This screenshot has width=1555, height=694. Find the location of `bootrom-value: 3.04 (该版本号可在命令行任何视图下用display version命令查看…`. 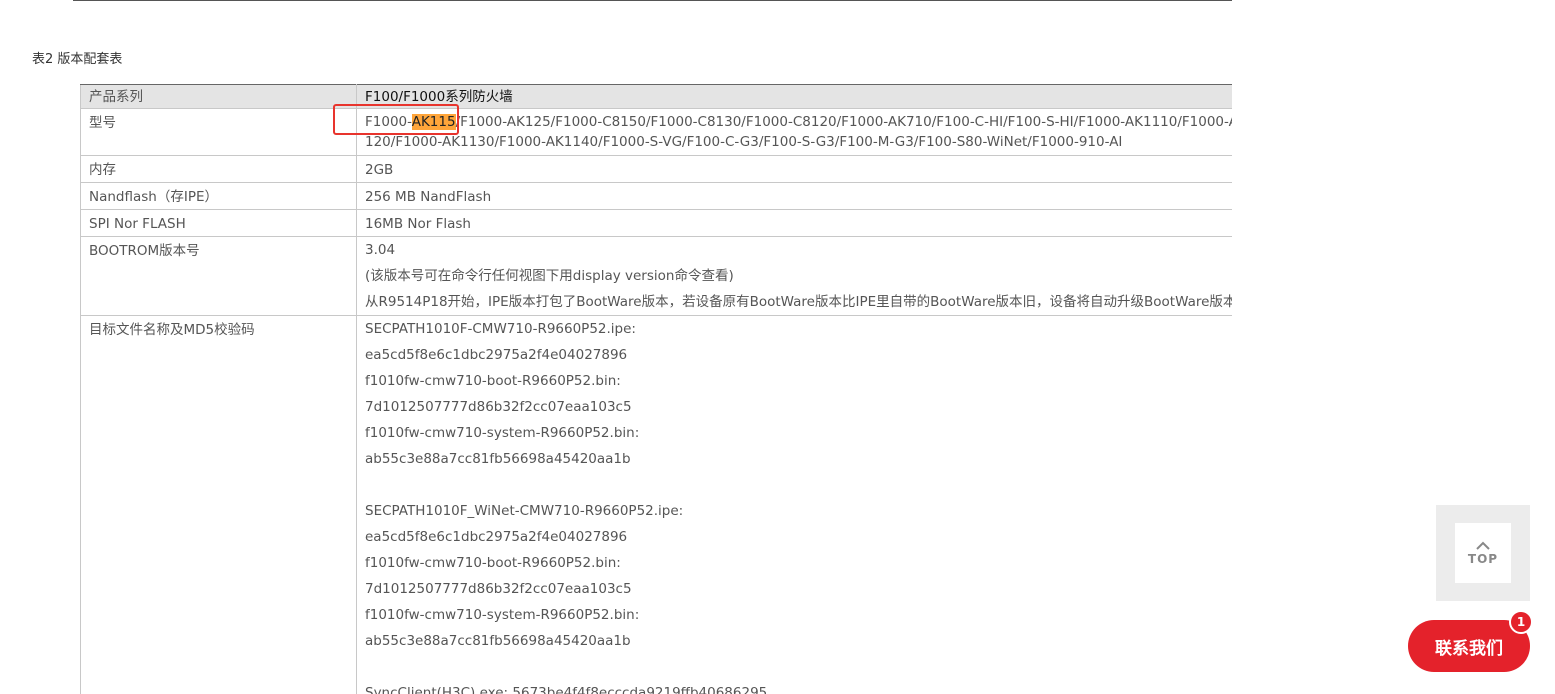

bootrom-value: 3.04 (该版本号可在命令行任何视图下用display version命令查看… is located at coordinates (794, 276).